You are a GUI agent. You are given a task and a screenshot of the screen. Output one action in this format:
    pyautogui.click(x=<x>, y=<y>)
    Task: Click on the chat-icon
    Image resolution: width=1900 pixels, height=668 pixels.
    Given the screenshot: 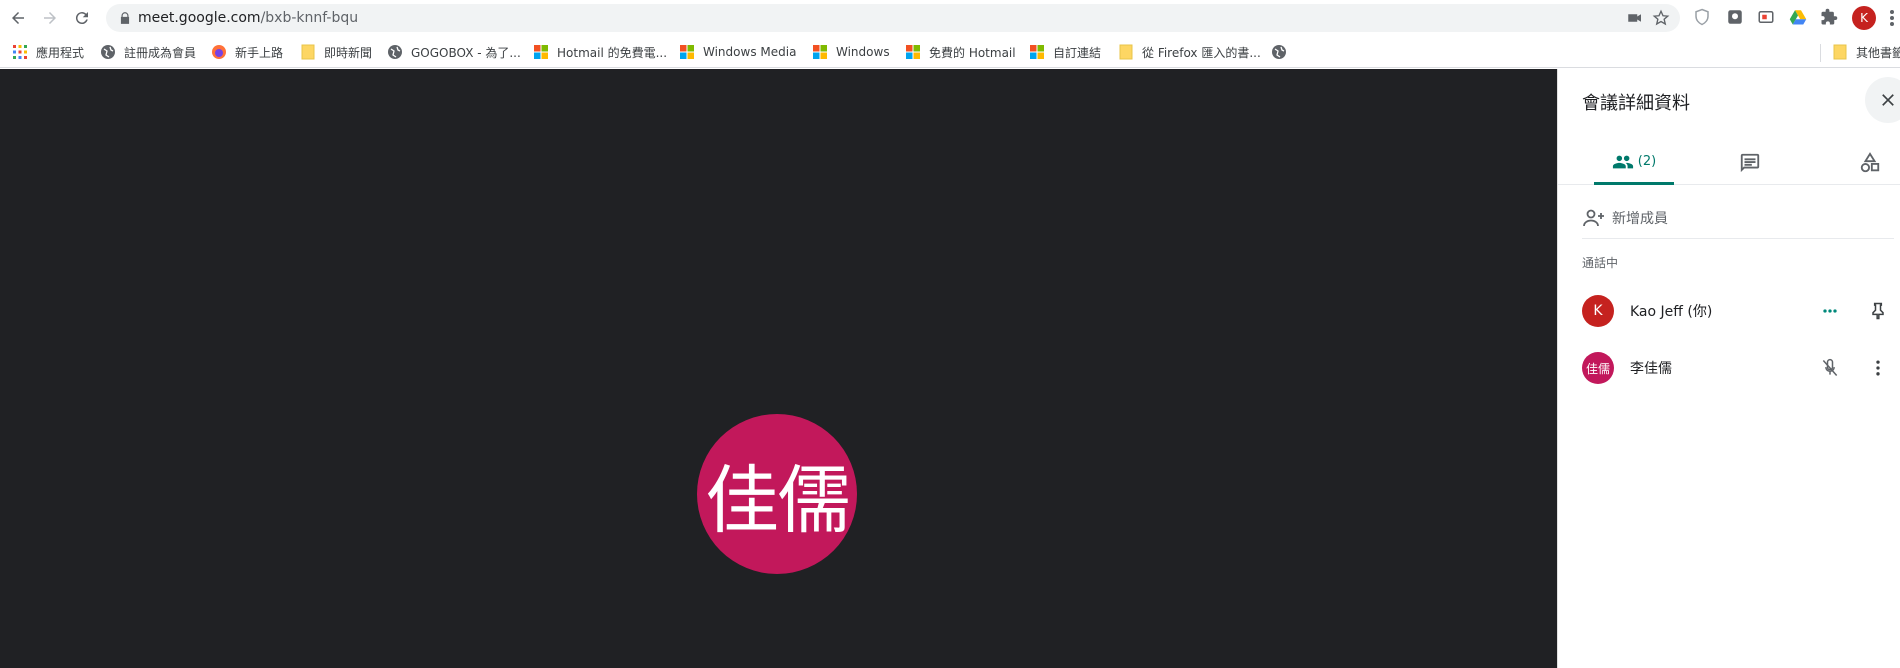 What is the action you would take?
    pyautogui.click(x=1750, y=163)
    